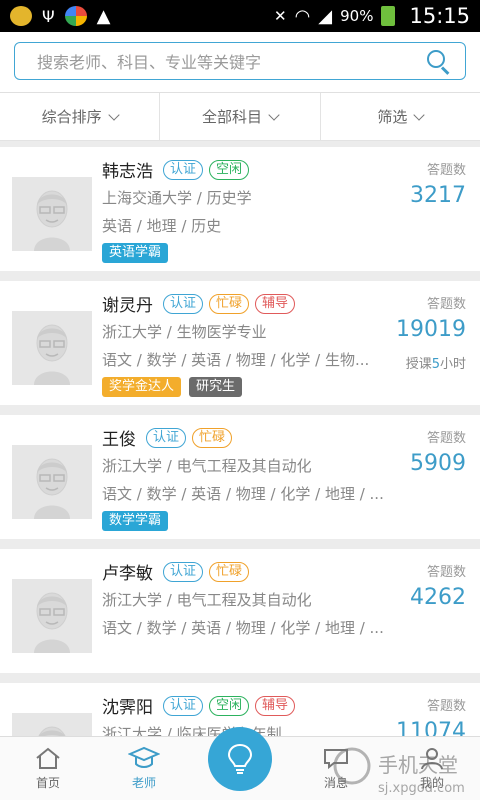 The image size is (480, 804). I want to click on answers-count: 5909, so click(438, 463).